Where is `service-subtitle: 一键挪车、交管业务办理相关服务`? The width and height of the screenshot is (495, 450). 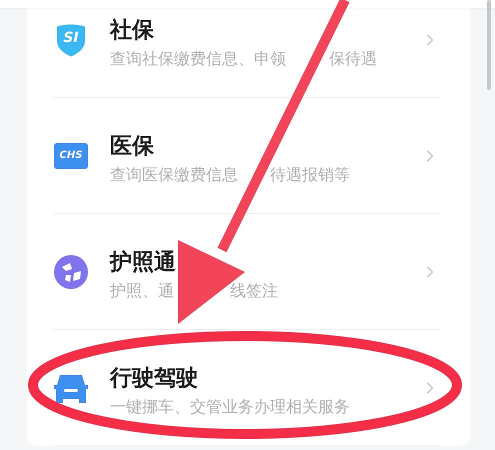
service-subtitle: 一键挪车、交管业务办理相关服务 is located at coordinates (230, 406).